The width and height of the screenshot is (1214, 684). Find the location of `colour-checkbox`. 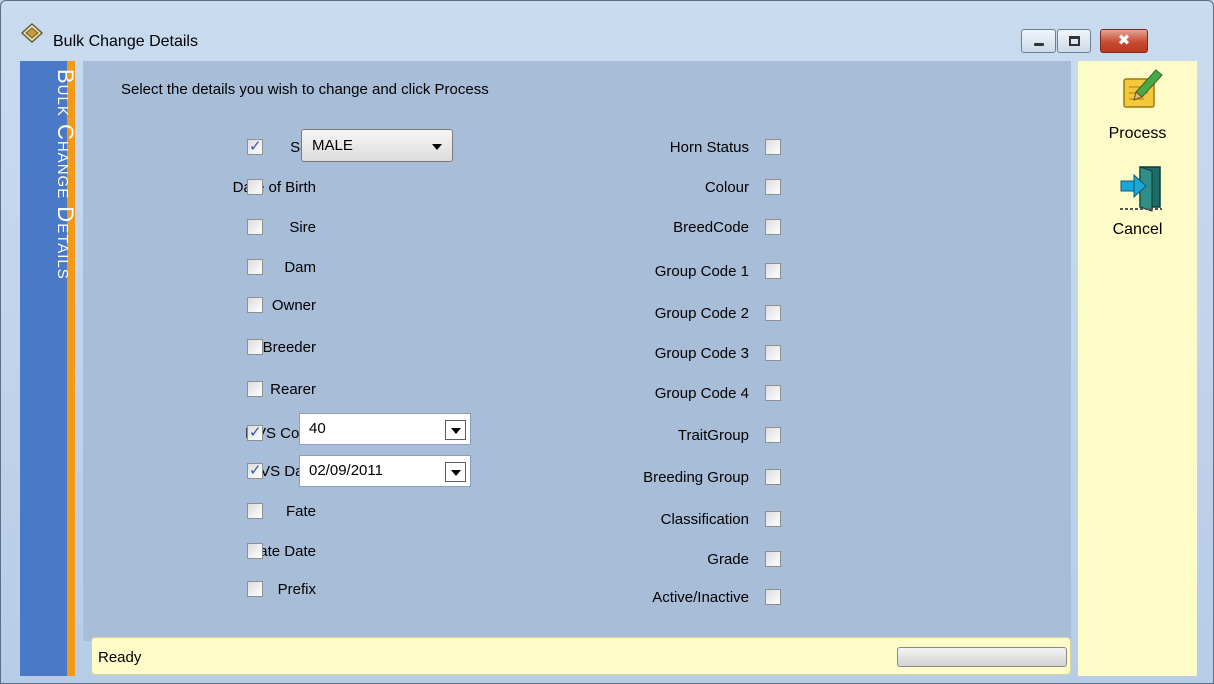

colour-checkbox is located at coordinates (773, 187).